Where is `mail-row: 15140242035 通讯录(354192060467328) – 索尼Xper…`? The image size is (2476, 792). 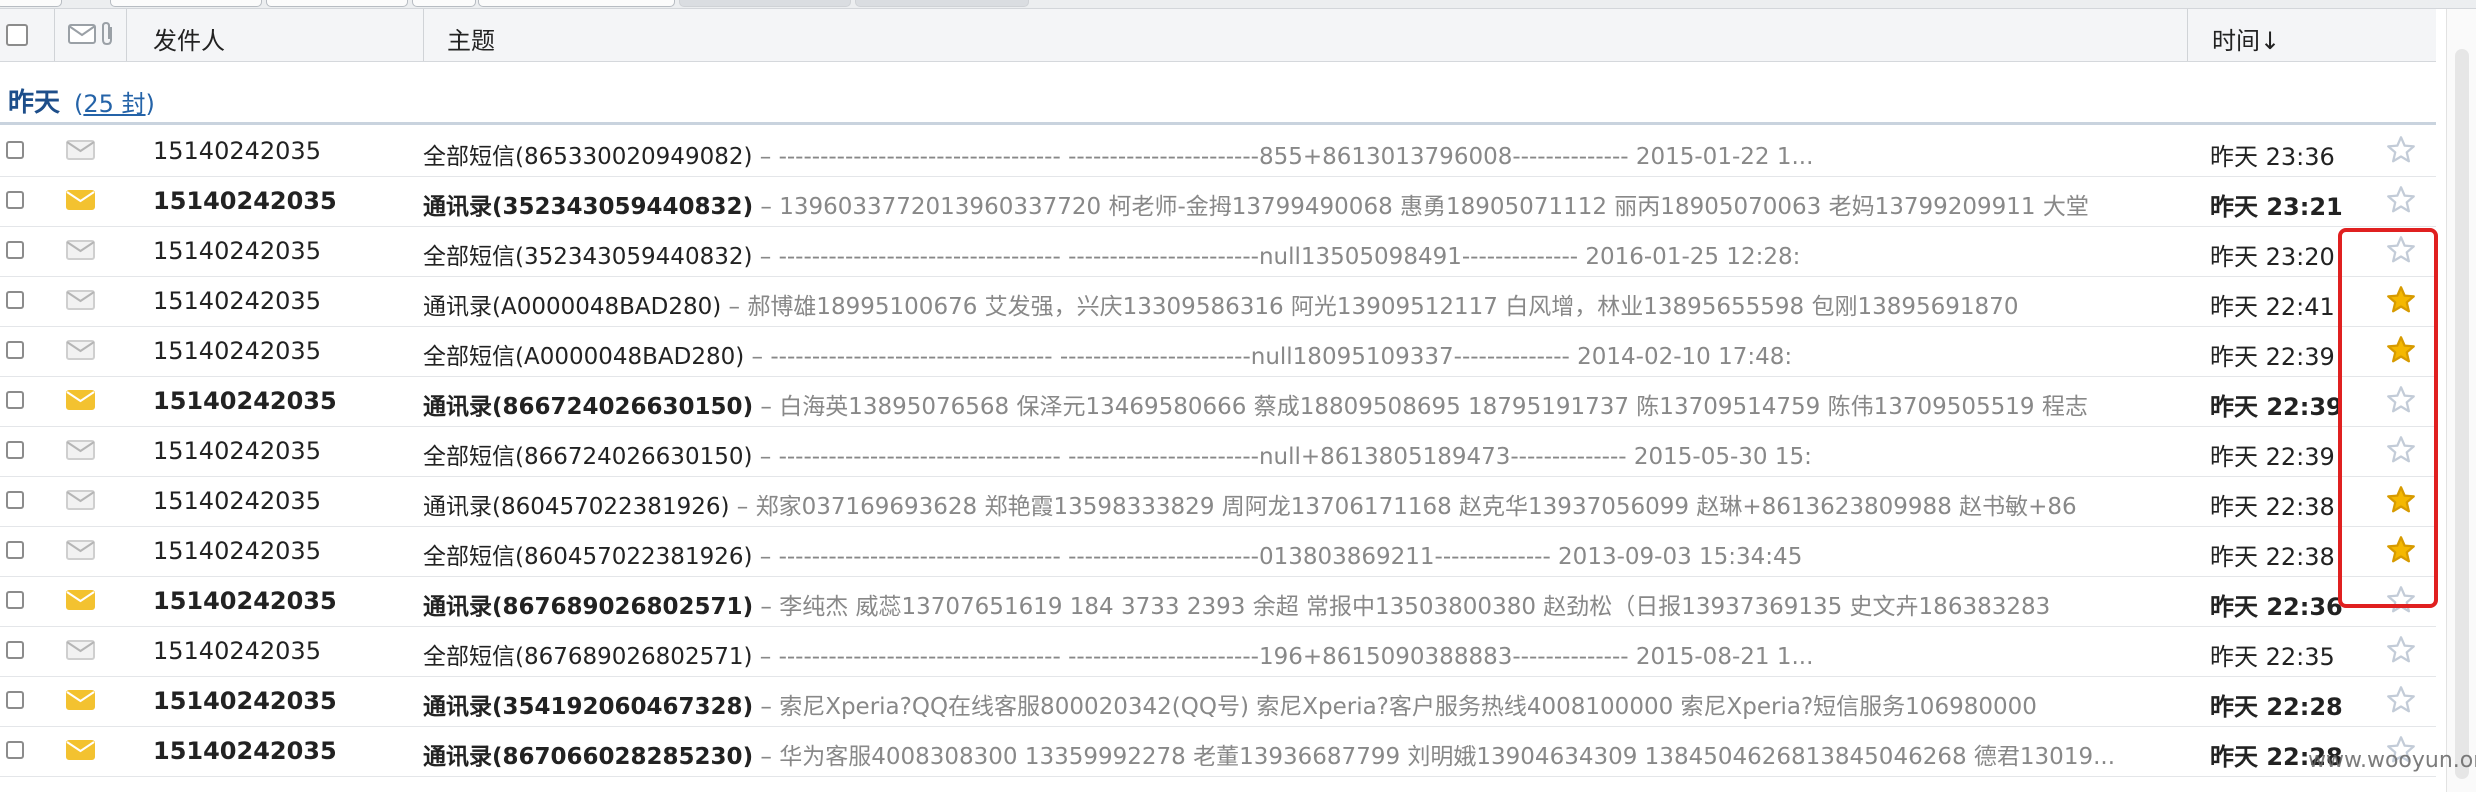
mail-row: 15140242035 通讯录(354192060467328) – 索尼Xper… is located at coordinates (1218, 701).